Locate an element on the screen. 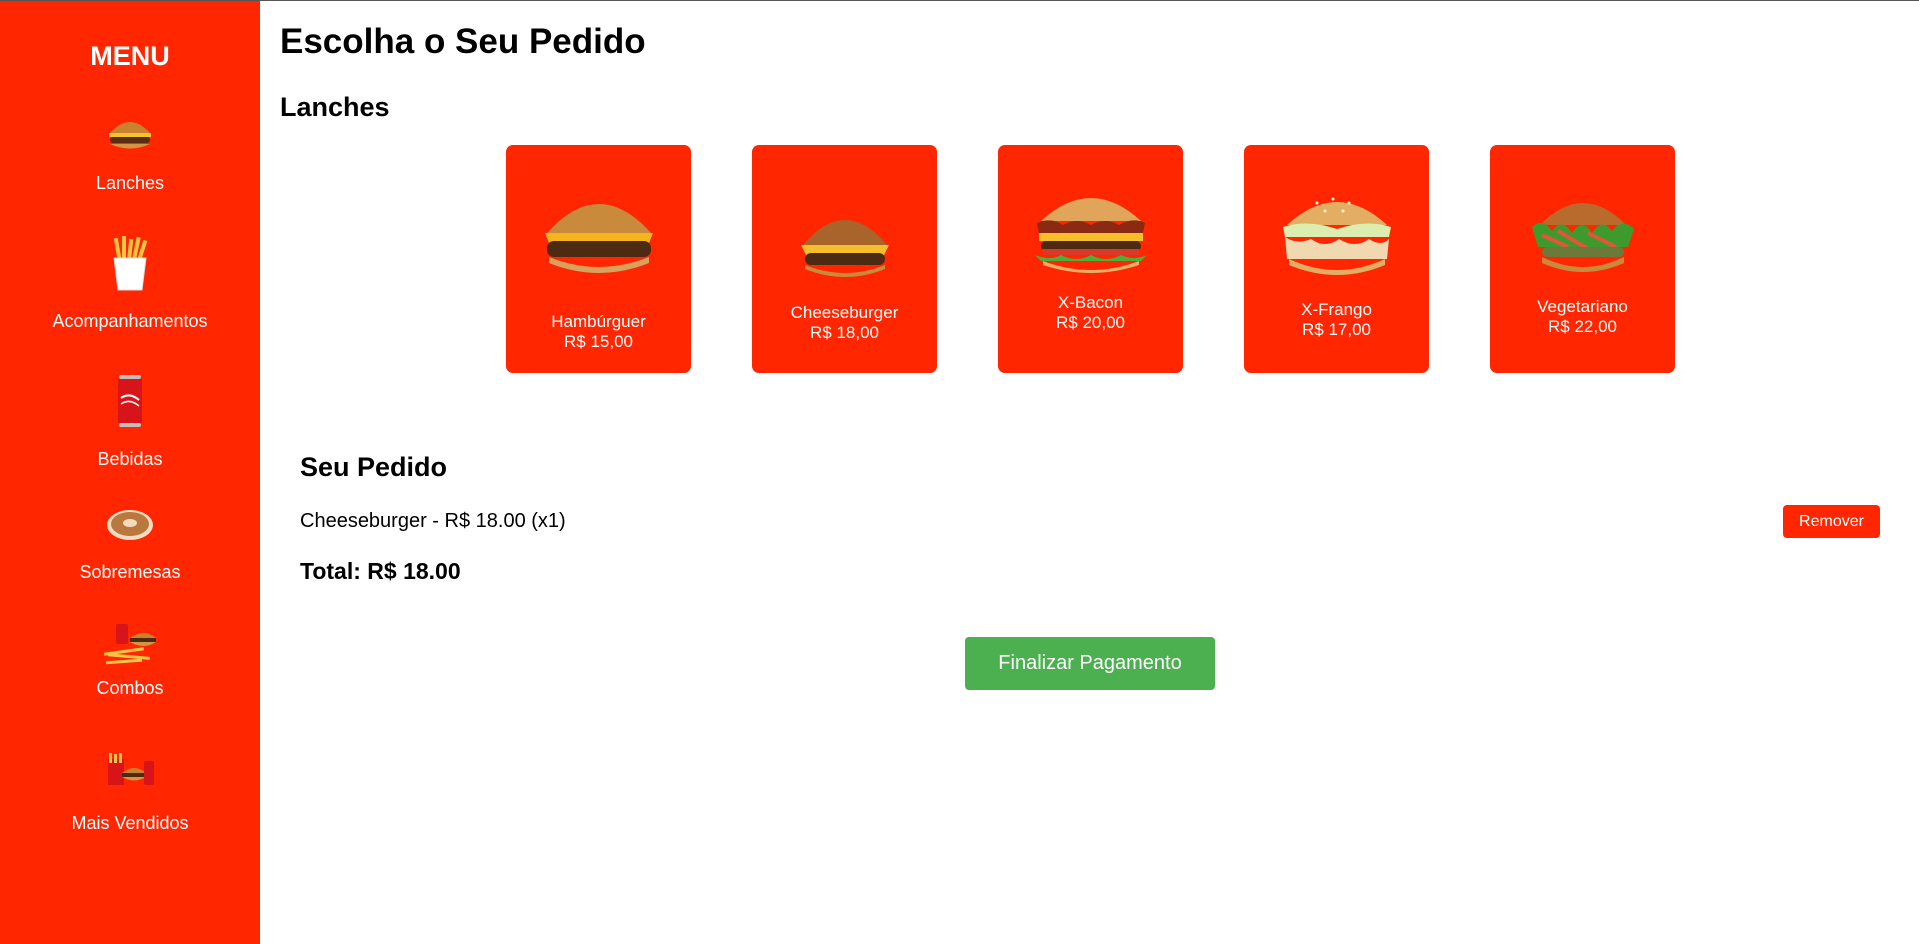 The width and height of the screenshot is (1919, 944). product-card-hamburguer: Hambúrguer R$ 15,00 is located at coordinates (598, 259).